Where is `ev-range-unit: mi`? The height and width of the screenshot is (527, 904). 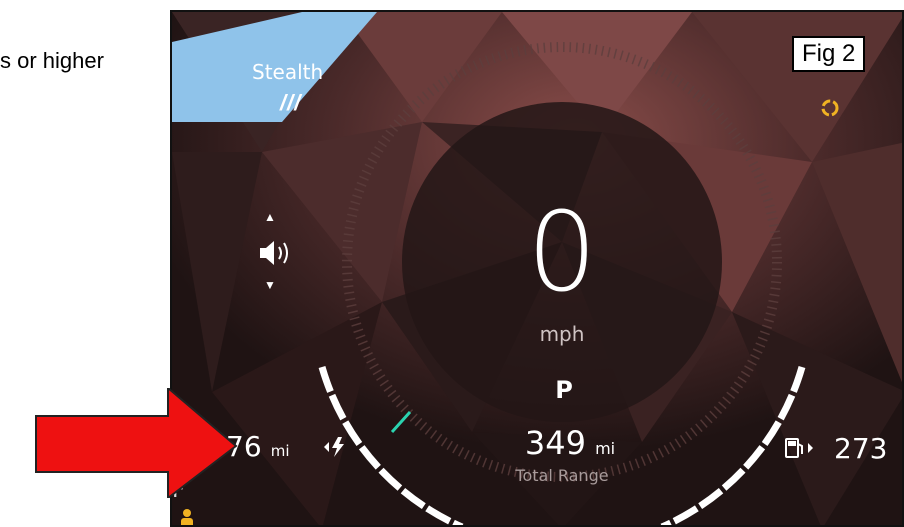 ev-range-unit: mi is located at coordinates (280, 451).